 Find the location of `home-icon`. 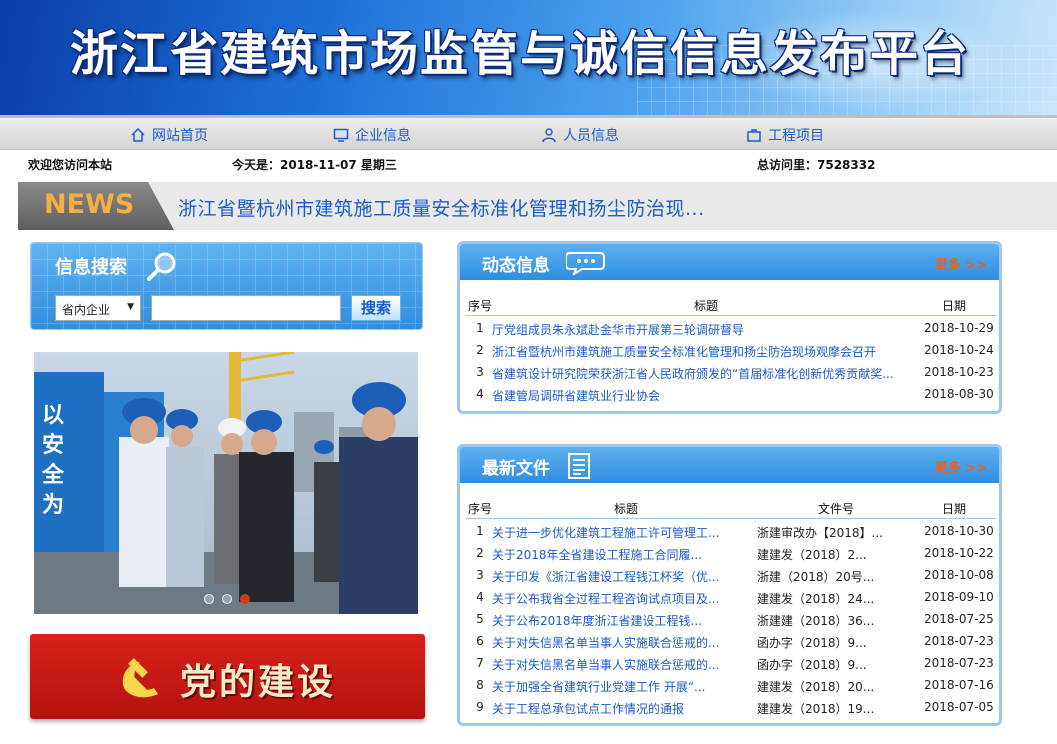

home-icon is located at coordinates (138, 134).